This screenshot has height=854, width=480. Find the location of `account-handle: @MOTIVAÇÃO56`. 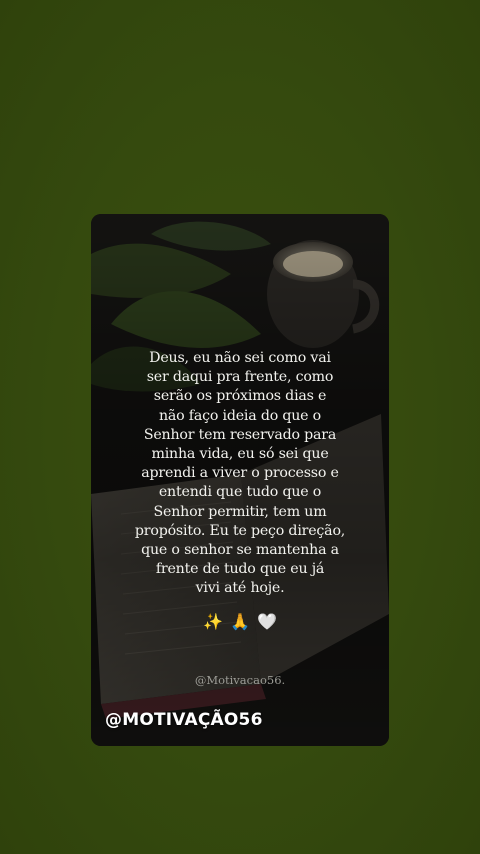

account-handle: @MOTIVAÇÃO56 is located at coordinates (184, 720).